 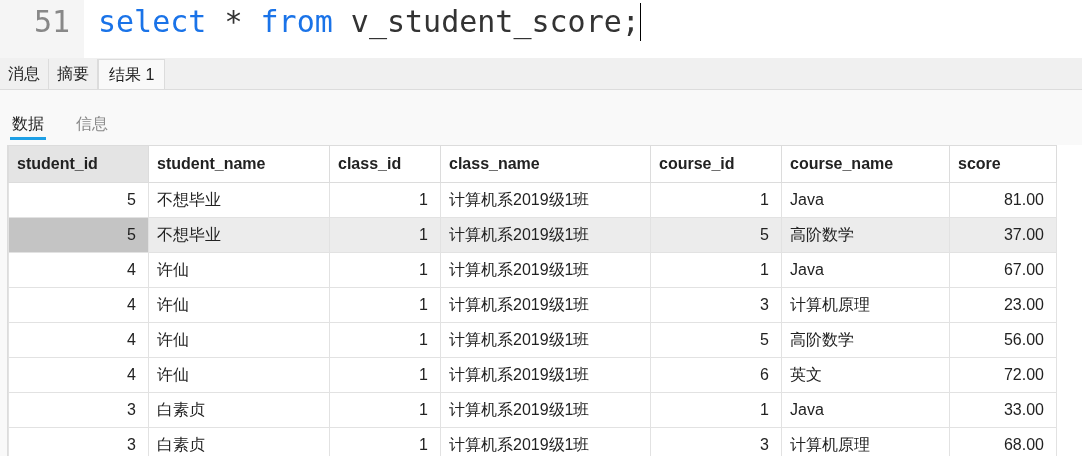 What do you see at coordinates (640, 22) in the screenshot?
I see `text-cursor` at bounding box center [640, 22].